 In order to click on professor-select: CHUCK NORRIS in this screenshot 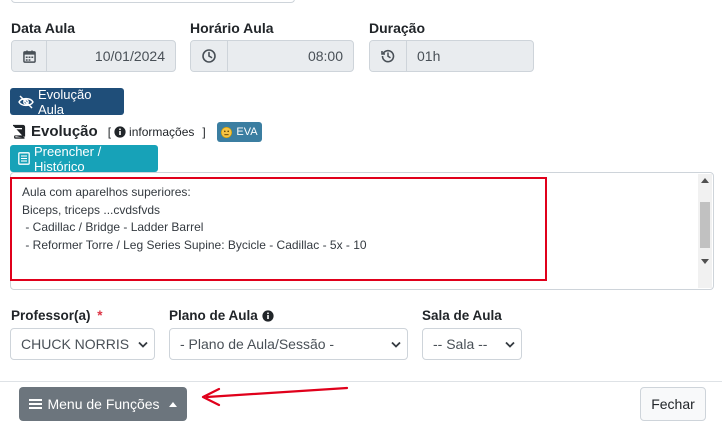, I will do `click(82, 344)`.